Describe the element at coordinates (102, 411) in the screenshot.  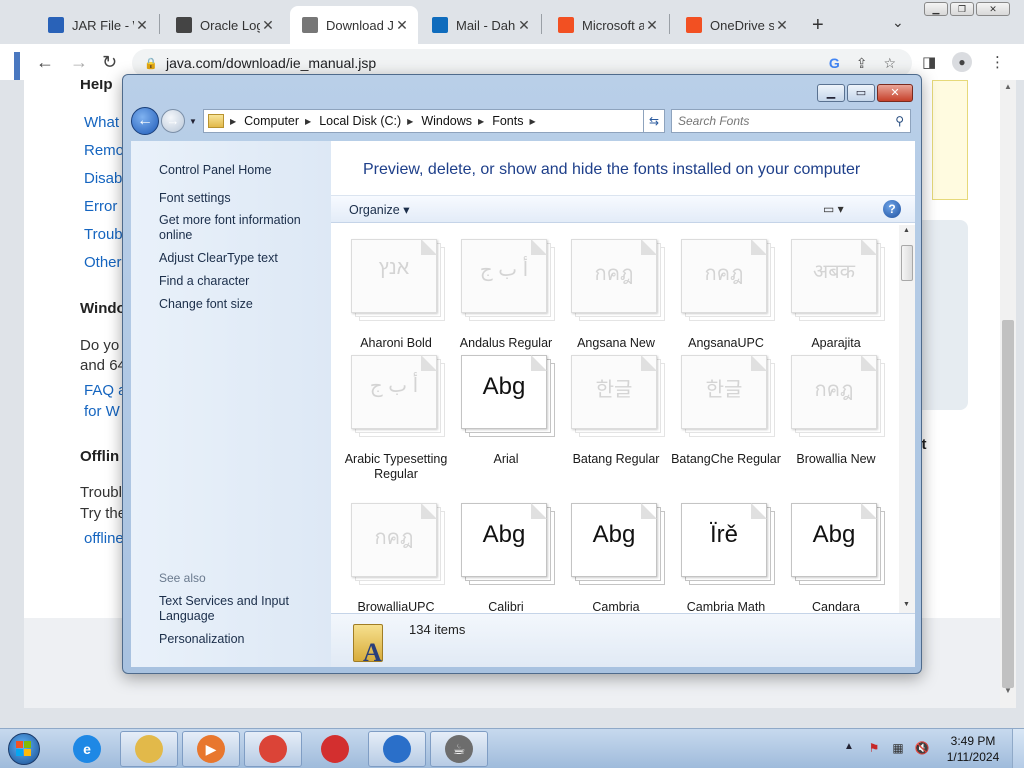
I see `faq-link-2: for W` at that location.